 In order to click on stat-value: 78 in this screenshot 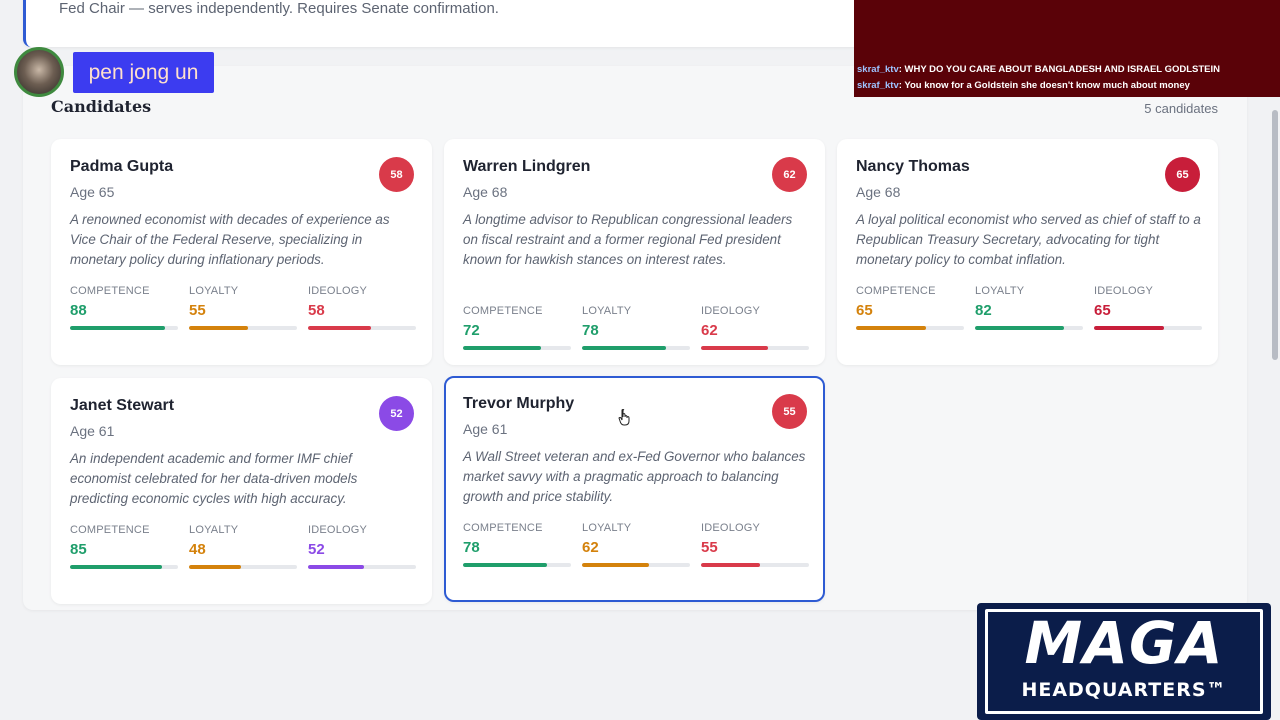, I will do `click(471, 547)`.